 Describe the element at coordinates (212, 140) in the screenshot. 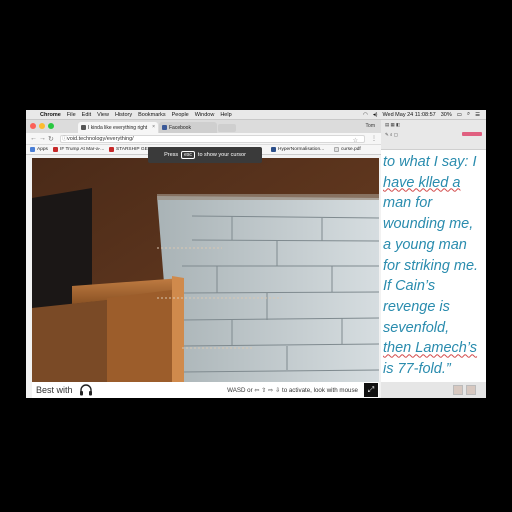

I see `url-input: ⓘ void.technology/everything/ ☆` at that location.